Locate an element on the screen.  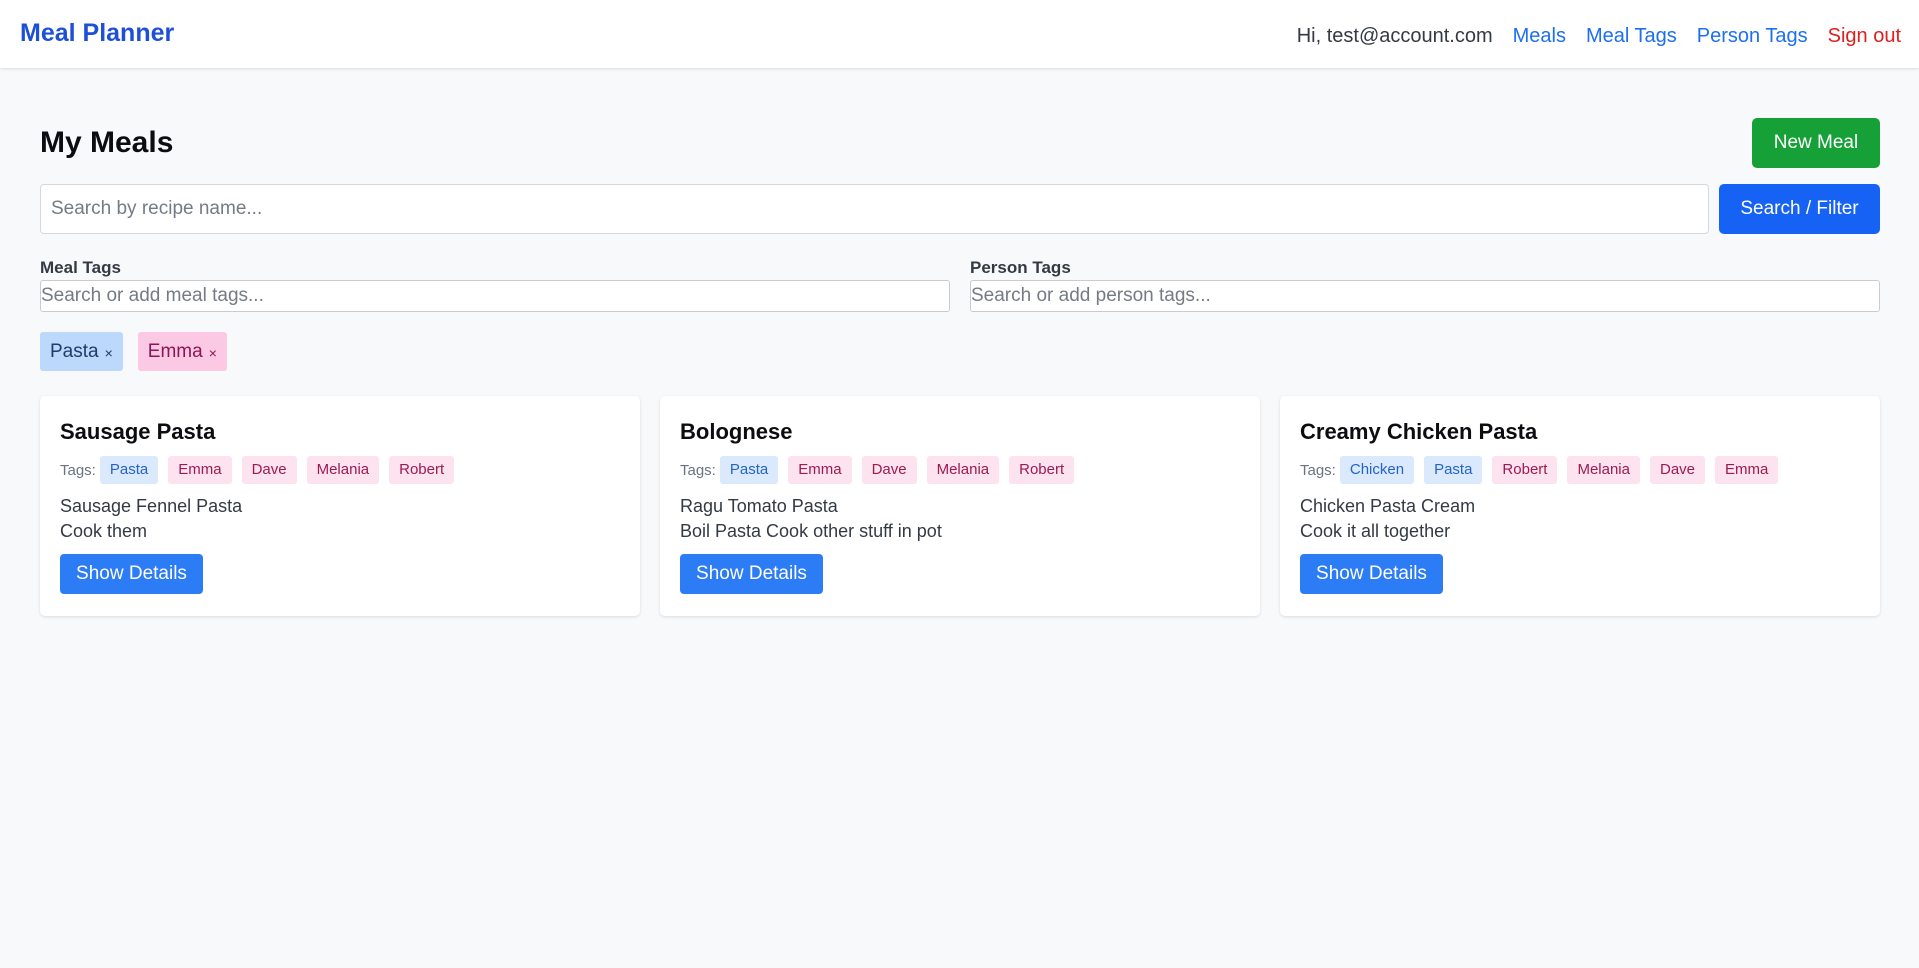
meal-tags-filter: Meal Tags is located at coordinates (495, 285).